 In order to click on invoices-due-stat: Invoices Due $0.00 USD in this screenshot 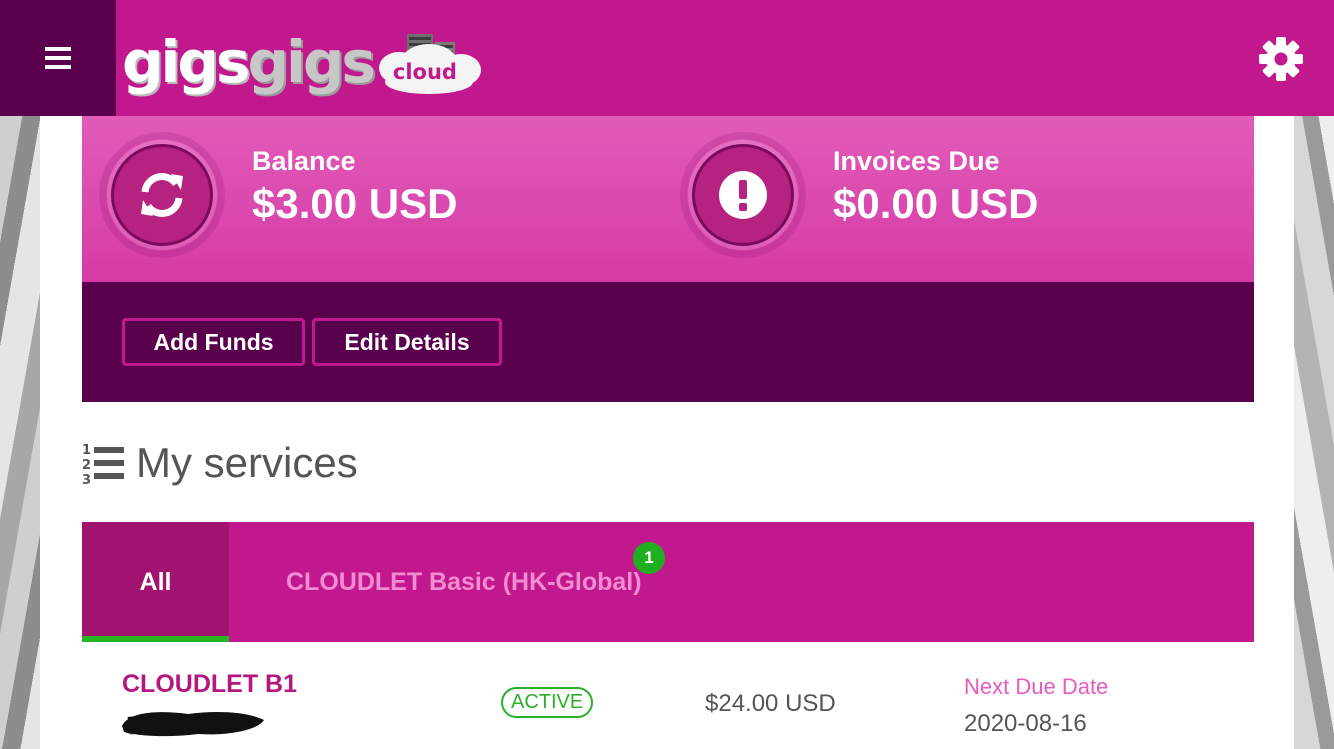, I will do `click(958, 199)`.